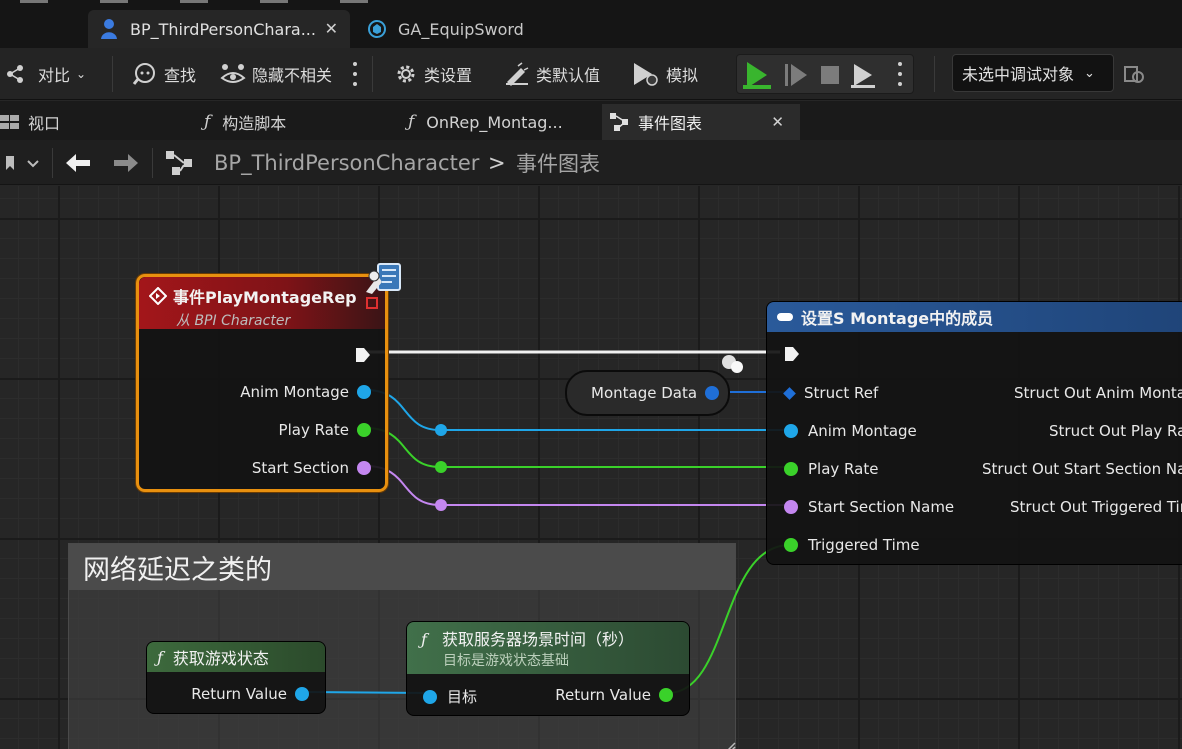 Image resolution: width=1182 pixels, height=749 pixels. Describe the element at coordinates (1096, 507) in the screenshot. I see `pin-struct-out-triggered-time: Struct Out Triggered Time` at that location.